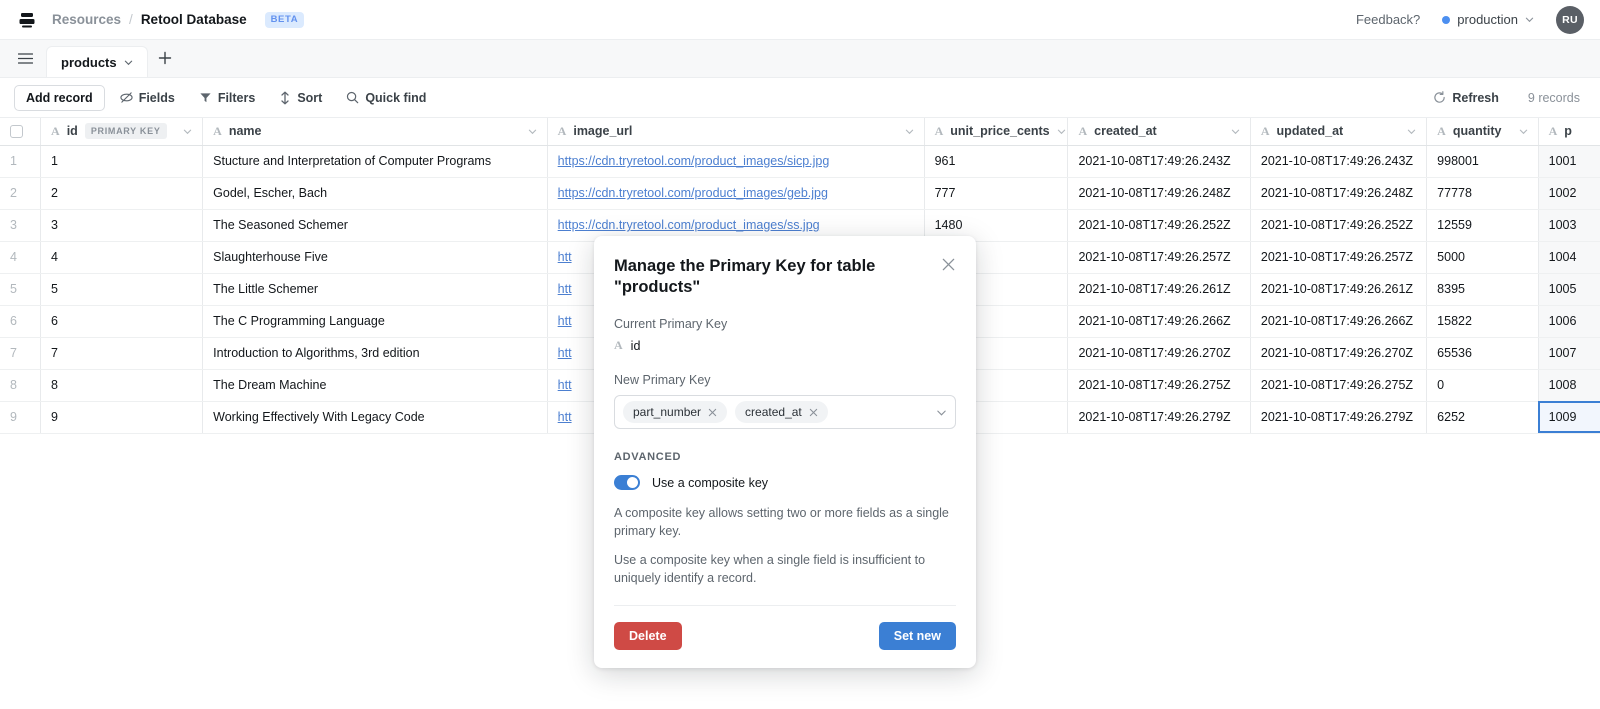  I want to click on cell-created-at: 2021-10-08T17:49:26.248Z, so click(1159, 193).